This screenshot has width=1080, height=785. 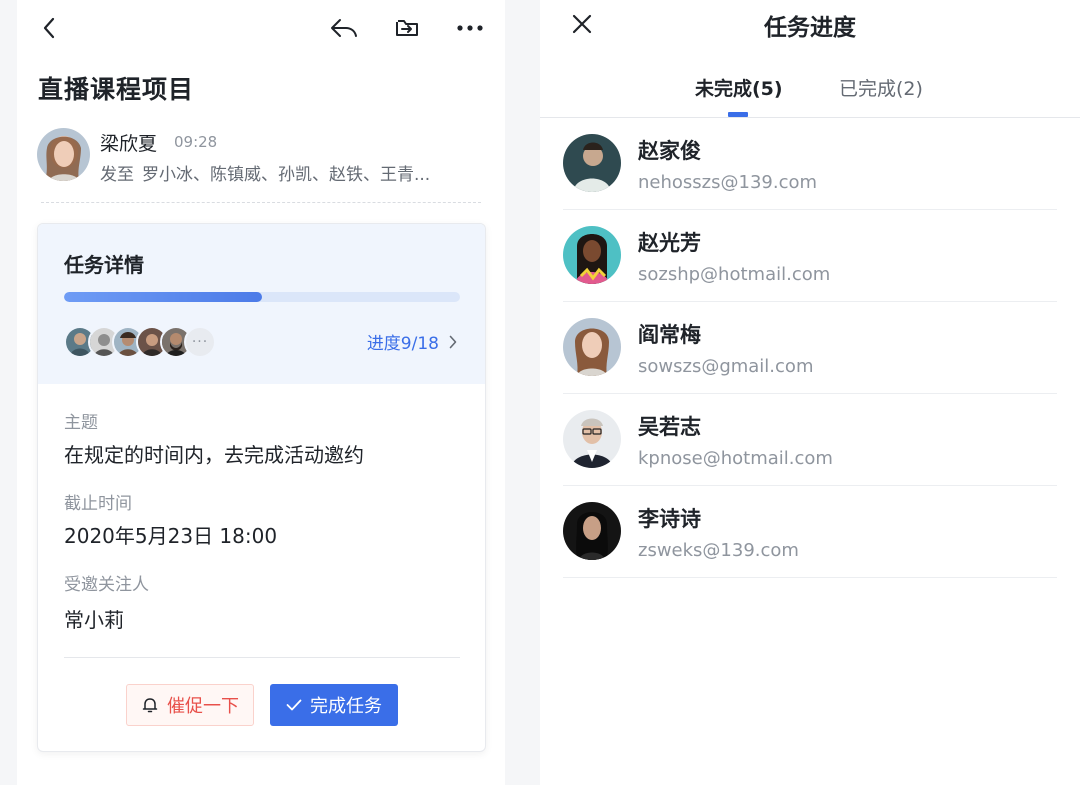 I want to click on chevron-right-icon, so click(x=453, y=342).